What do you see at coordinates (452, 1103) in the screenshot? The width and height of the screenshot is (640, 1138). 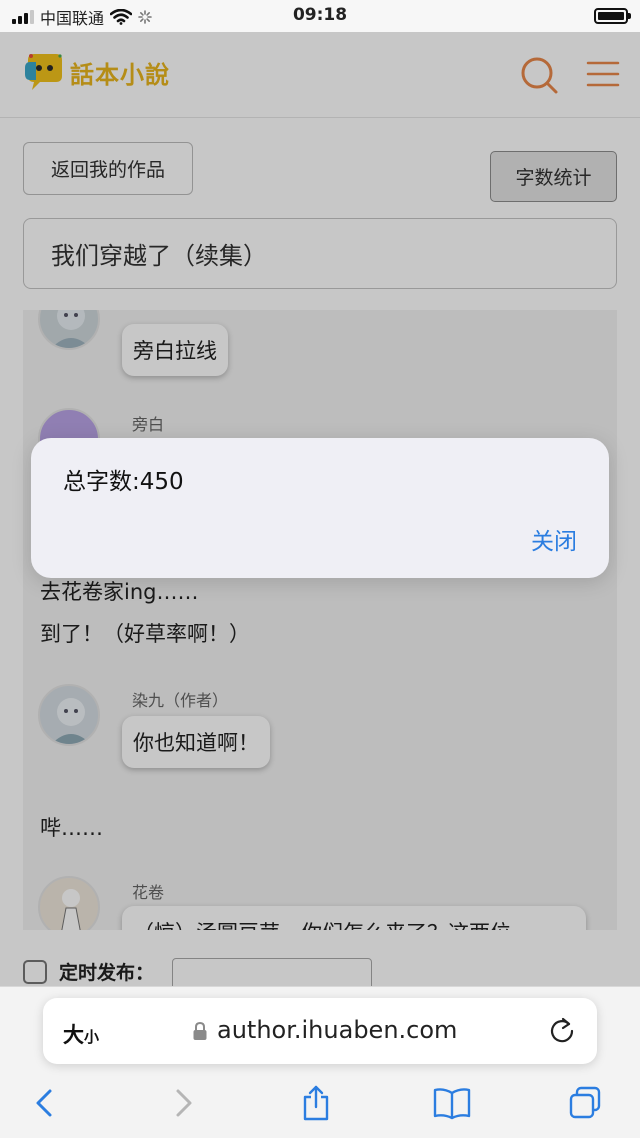 I see `bookmarks-icon` at bounding box center [452, 1103].